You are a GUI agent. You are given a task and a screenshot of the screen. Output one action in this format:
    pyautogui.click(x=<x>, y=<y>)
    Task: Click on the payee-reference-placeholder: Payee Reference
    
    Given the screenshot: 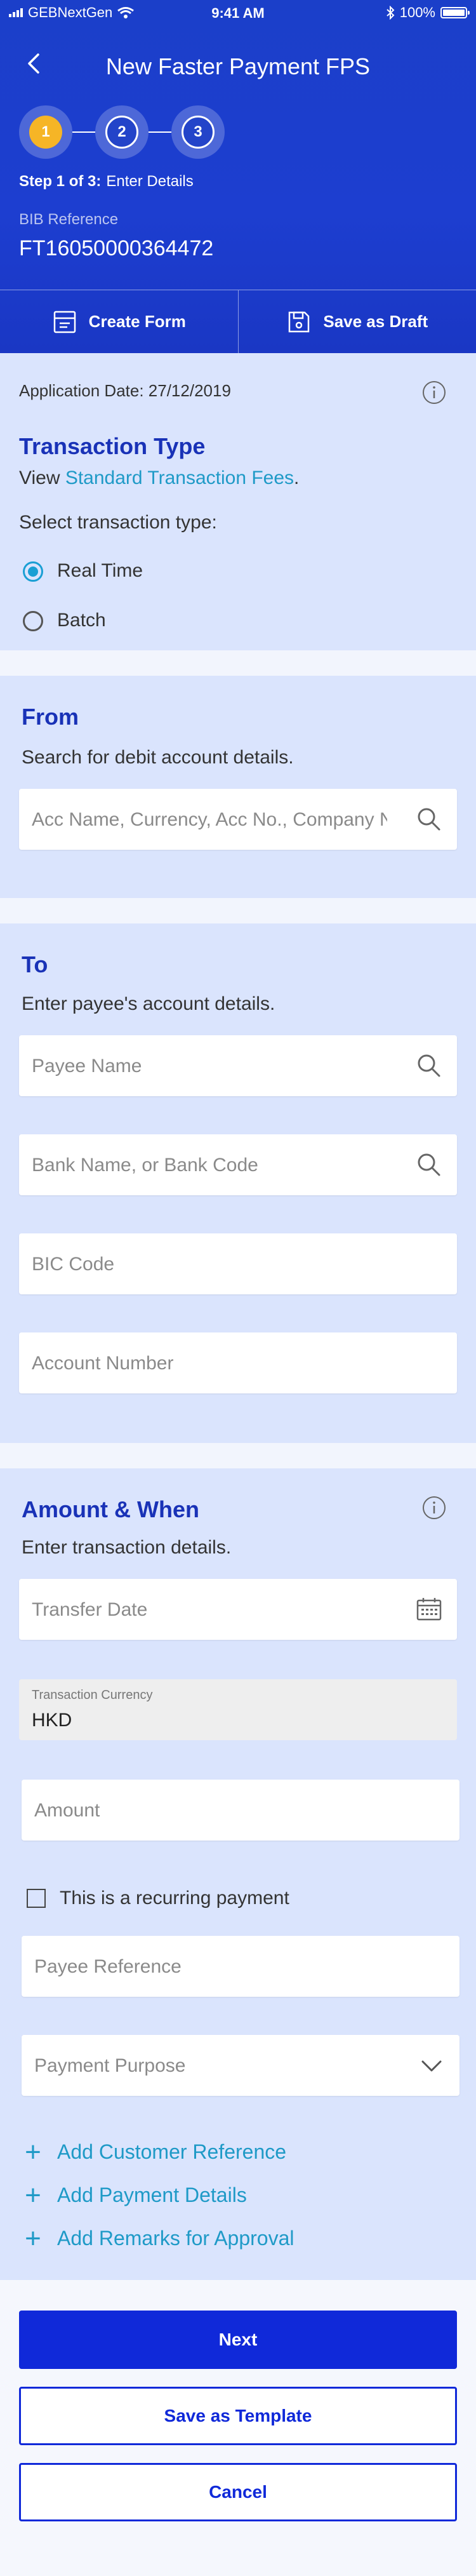 What is the action you would take?
    pyautogui.click(x=108, y=1966)
    